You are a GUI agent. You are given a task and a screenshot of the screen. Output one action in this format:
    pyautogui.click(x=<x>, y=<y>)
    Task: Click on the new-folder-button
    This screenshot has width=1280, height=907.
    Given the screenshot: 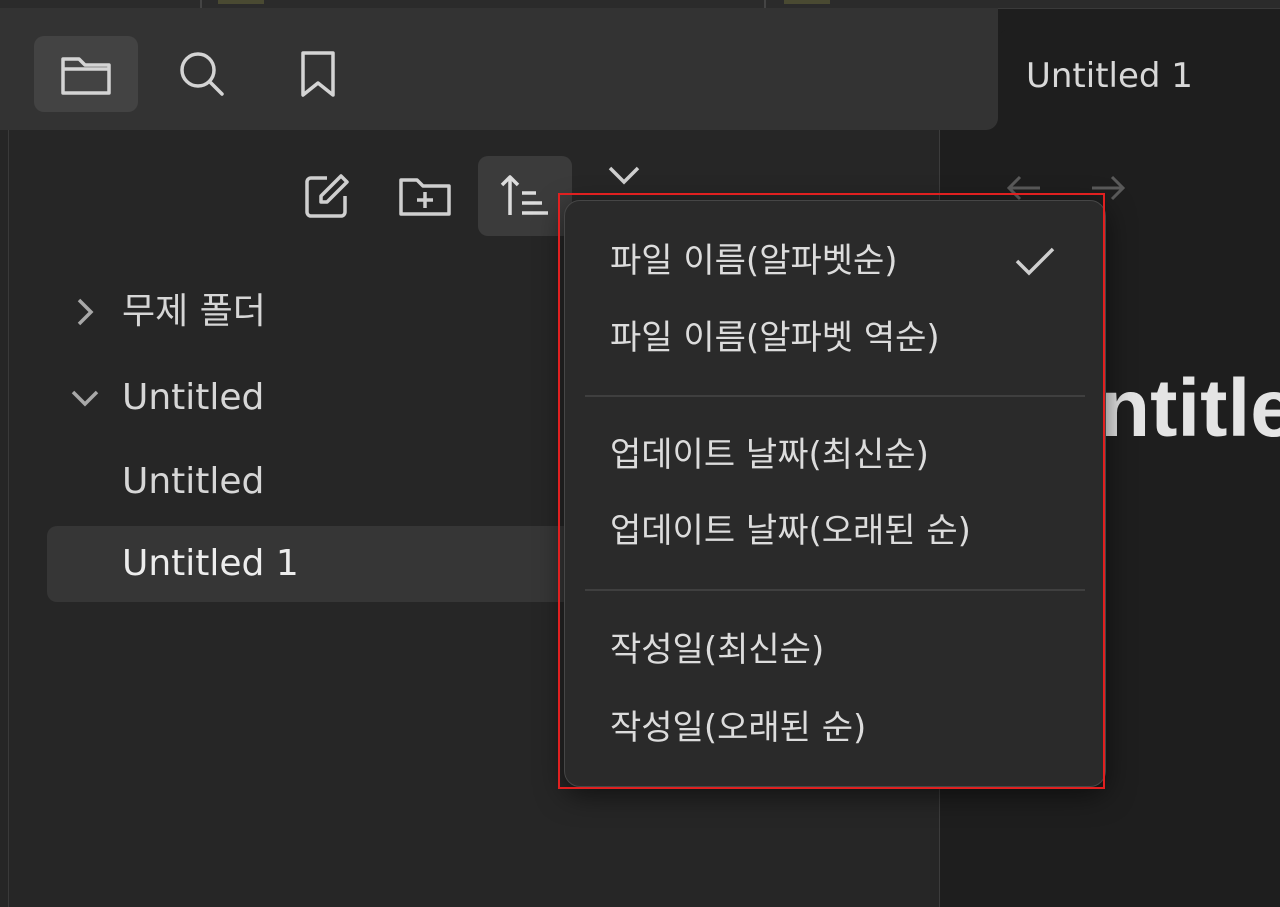 What is the action you would take?
    pyautogui.click(x=425, y=196)
    